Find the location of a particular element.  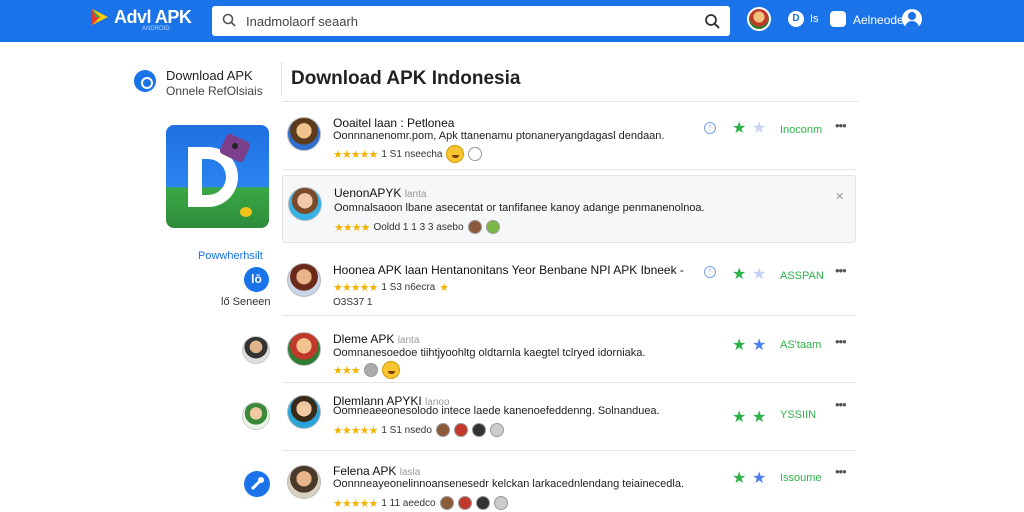

rating-text: Ooldd 1 1 3 3 asebo is located at coordinates (418, 227).